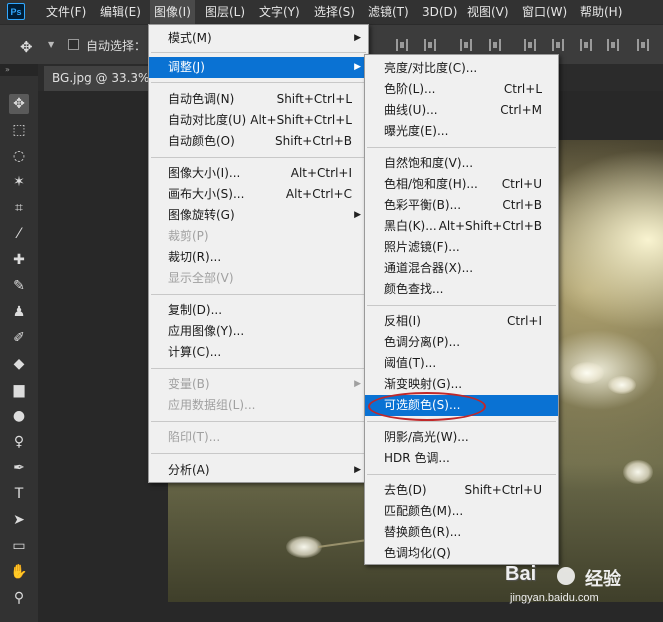  I want to click on dandelion-flower, so click(638, 472).